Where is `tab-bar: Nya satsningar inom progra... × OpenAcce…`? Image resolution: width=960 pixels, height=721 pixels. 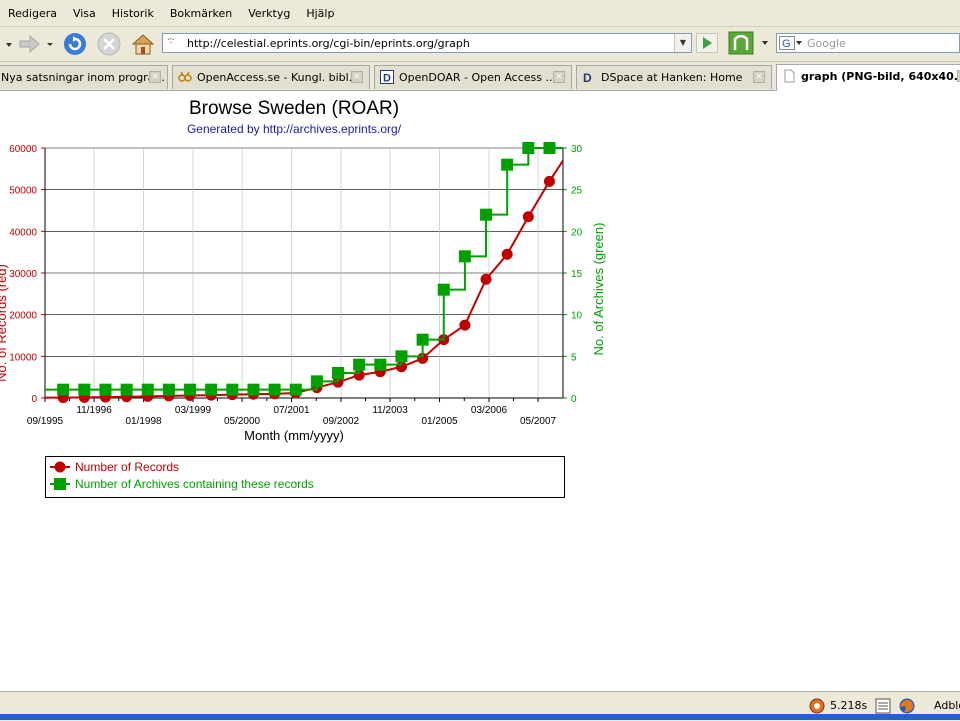
tab-bar: Nya satsningar inom progra... × OpenAcce… is located at coordinates (480, 76).